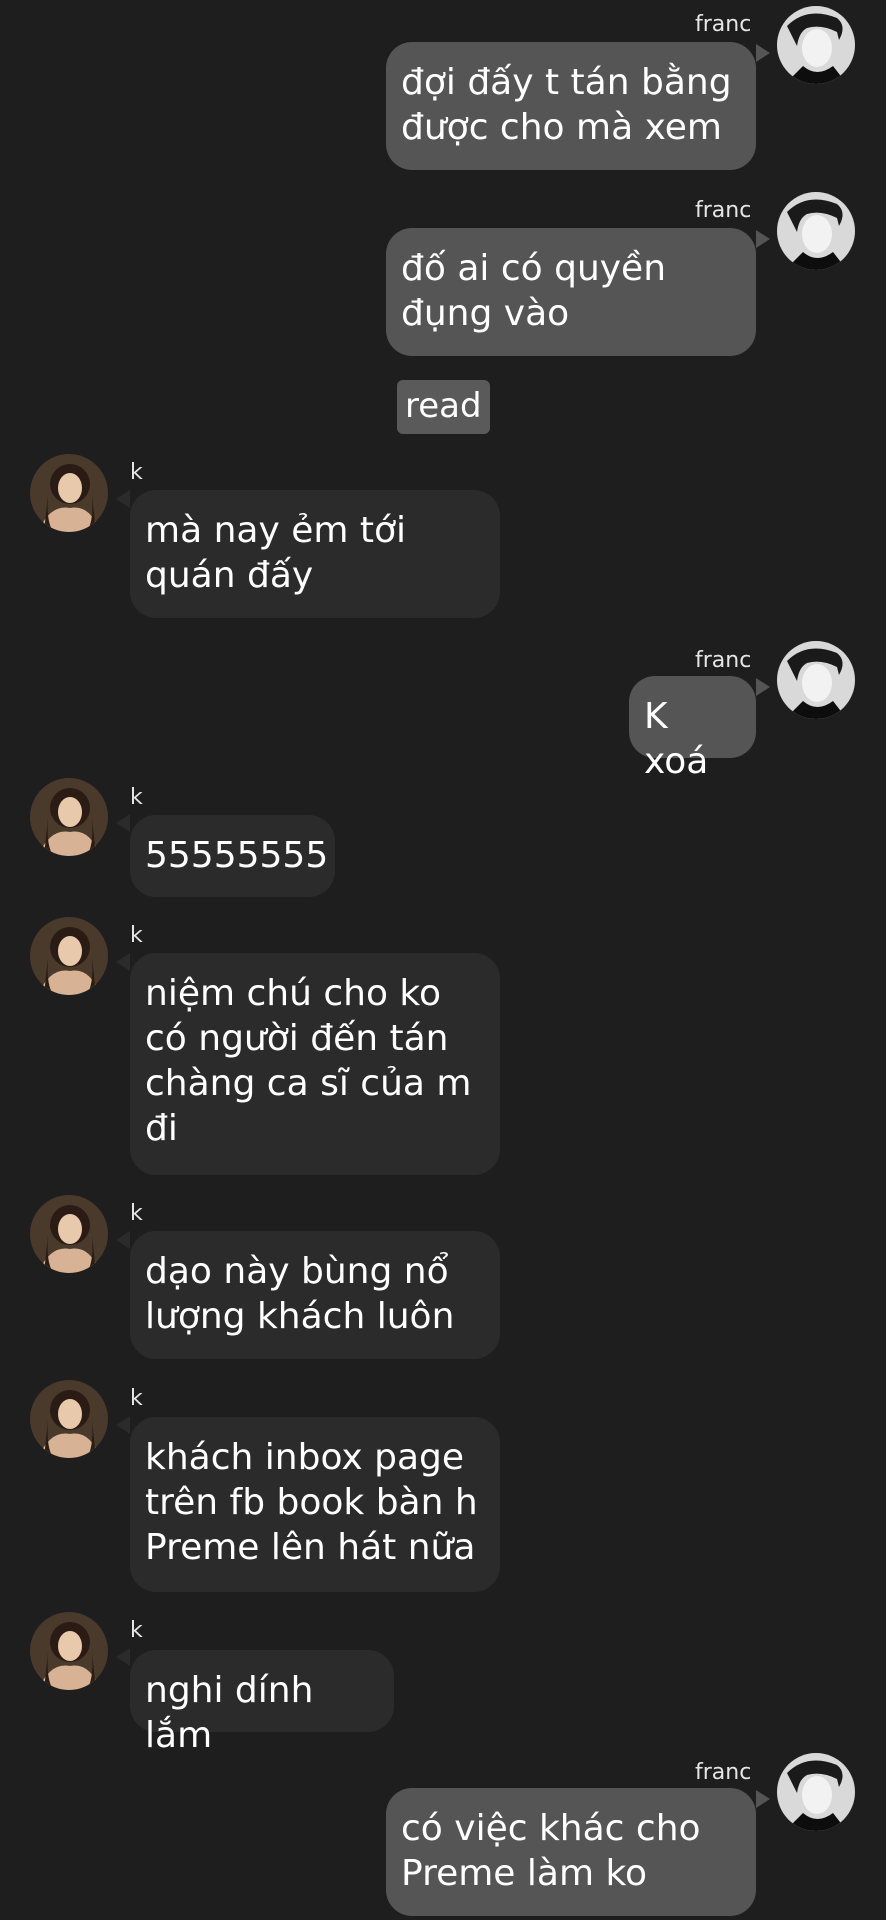  What do you see at coordinates (315, 1295) in the screenshot?
I see `incoming-message: dạo này bùng nổ lượng khách luôn` at bounding box center [315, 1295].